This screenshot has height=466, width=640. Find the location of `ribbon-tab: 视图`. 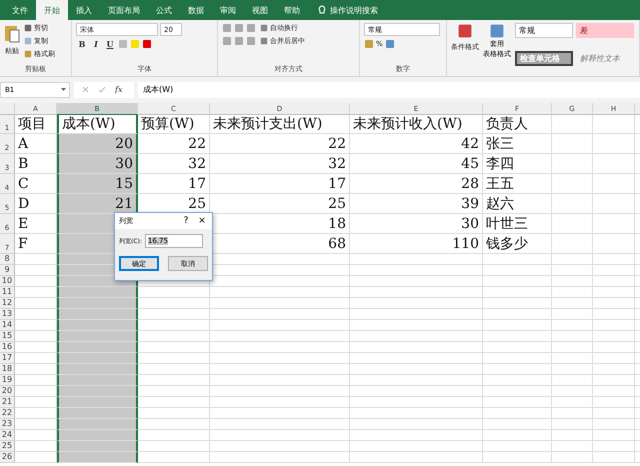

ribbon-tab: 视图 is located at coordinates (260, 10).